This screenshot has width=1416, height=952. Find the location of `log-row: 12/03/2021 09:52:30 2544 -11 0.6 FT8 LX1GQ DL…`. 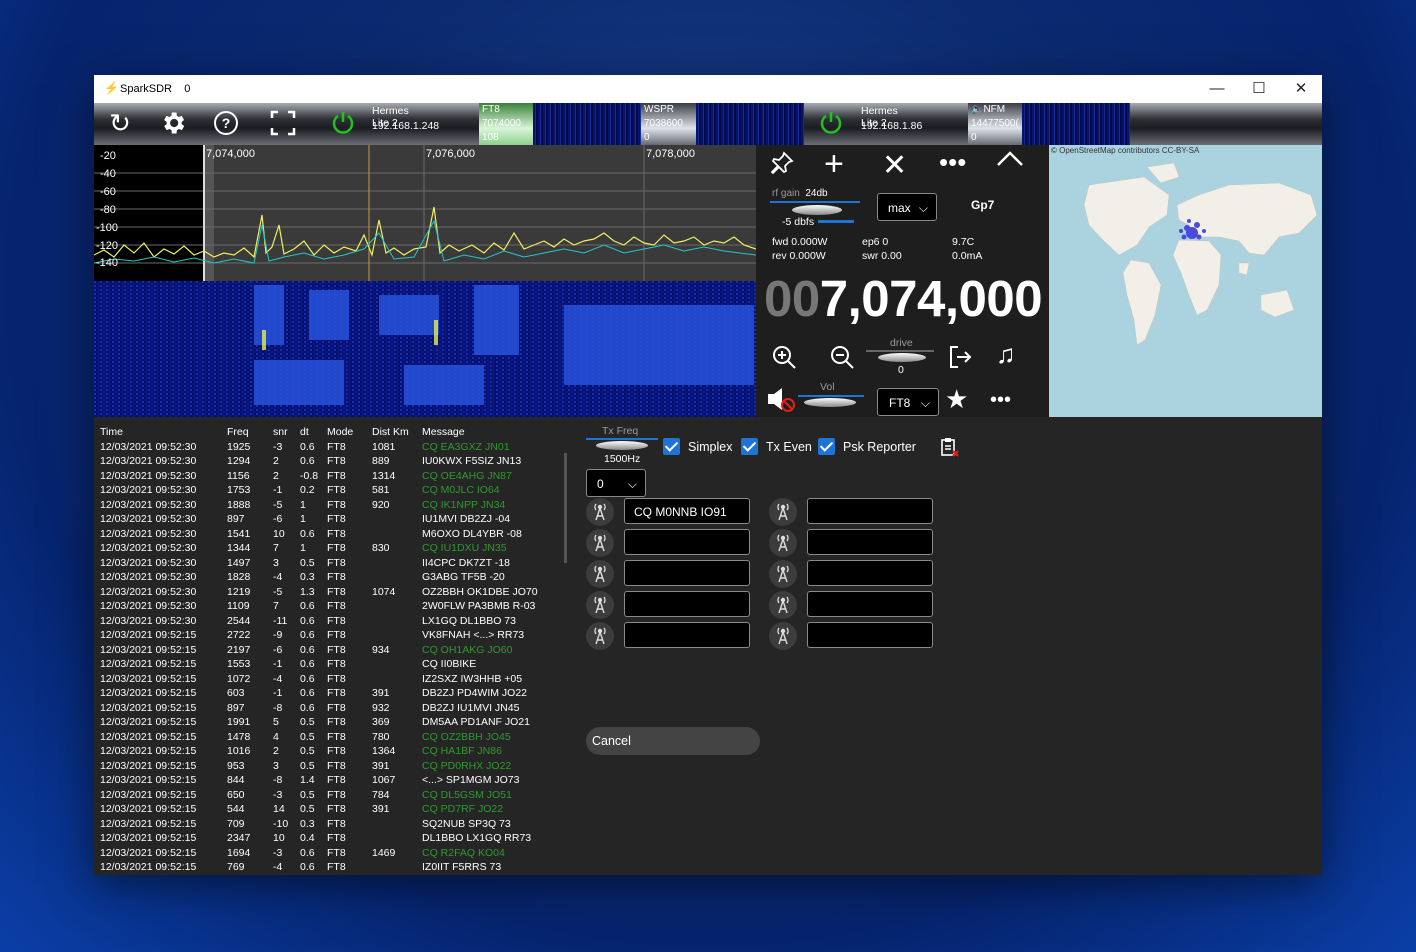

log-row: 12/03/2021 09:52:30 2544 -11 0.6 FT8 LX1GQ DL… is located at coordinates (331, 621).